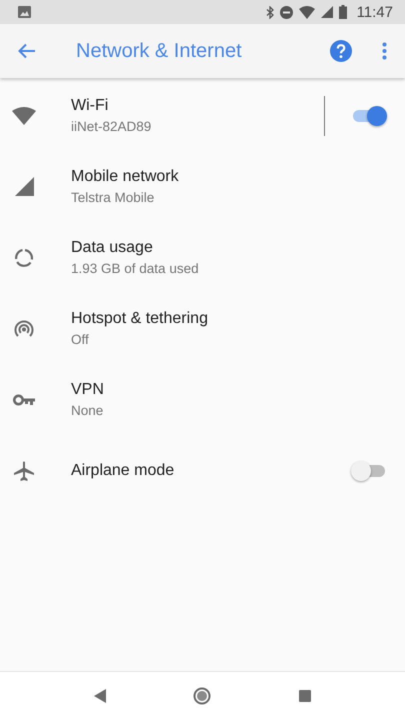 Image resolution: width=405 pixels, height=720 pixels. I want to click on data-usage-icon, so click(24, 258).